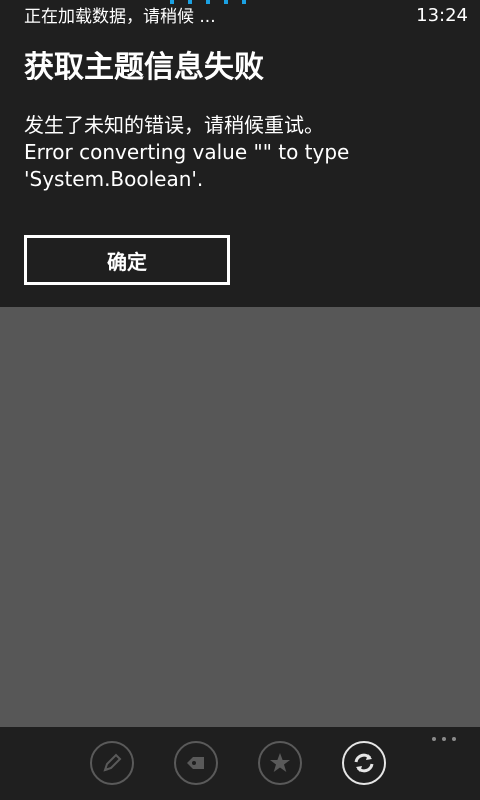 The image size is (480, 800). I want to click on message-line: 发生了未知的错误，请稍候重试。, so click(174, 125).